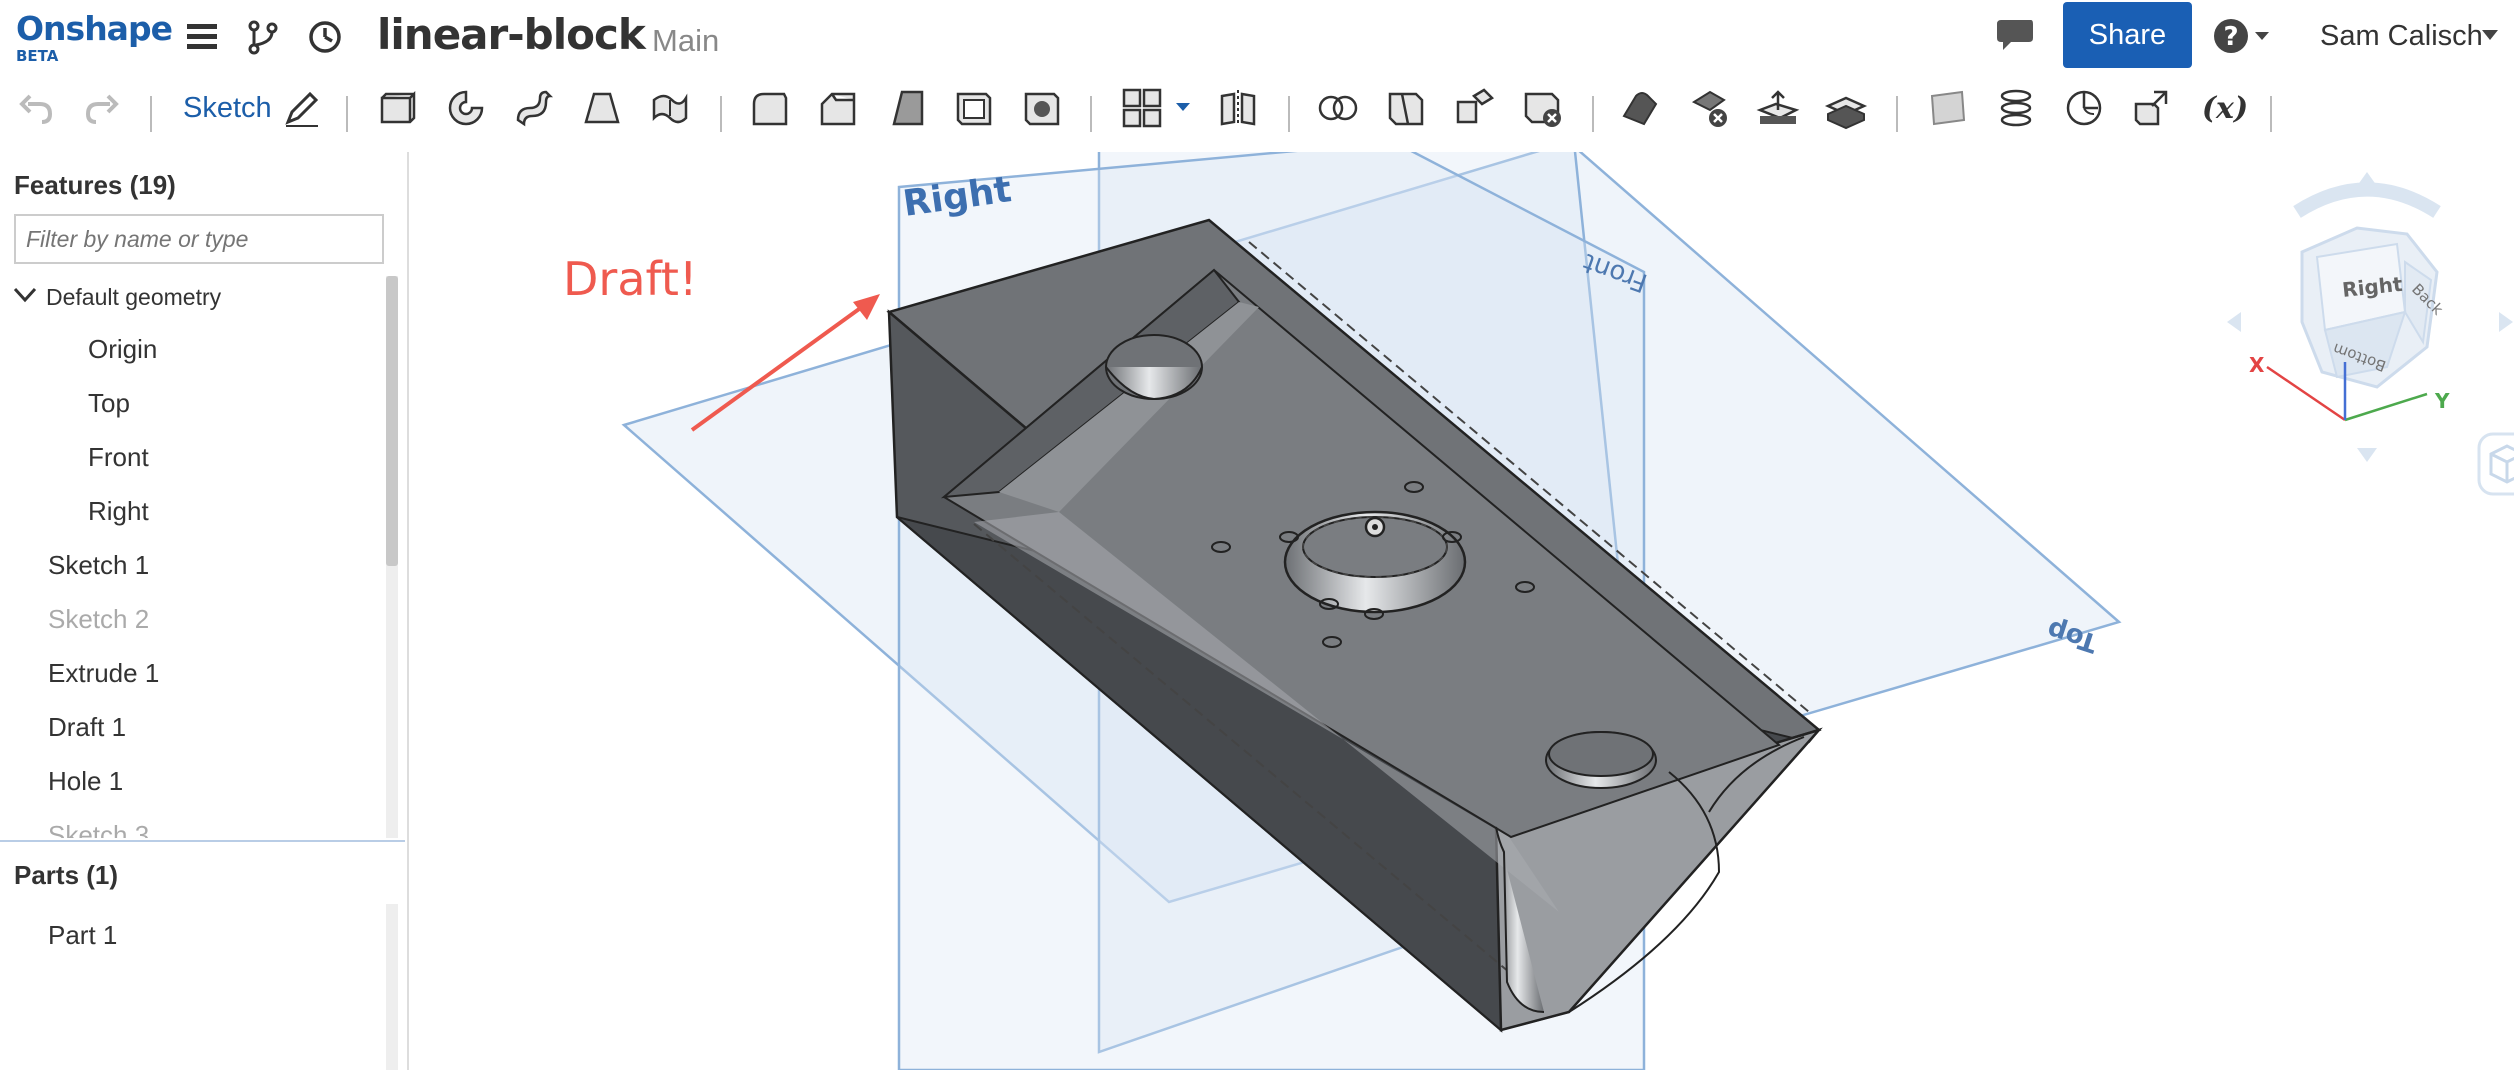  Describe the element at coordinates (2084, 108) in the screenshot. I see `mate-connector-icon` at that location.